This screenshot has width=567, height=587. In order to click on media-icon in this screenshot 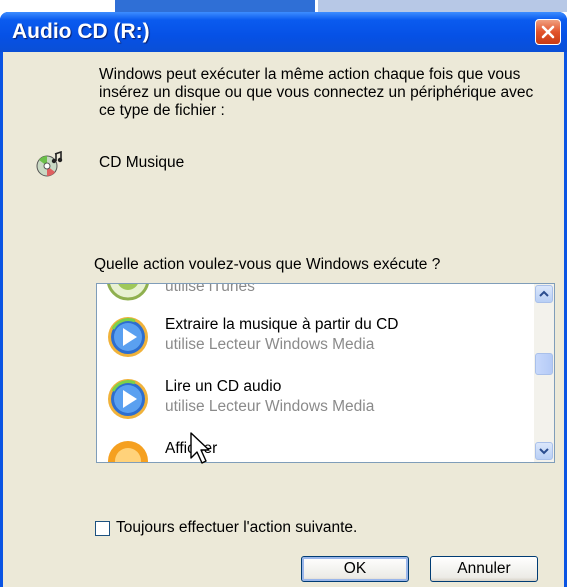, I will do `click(128, 451)`.